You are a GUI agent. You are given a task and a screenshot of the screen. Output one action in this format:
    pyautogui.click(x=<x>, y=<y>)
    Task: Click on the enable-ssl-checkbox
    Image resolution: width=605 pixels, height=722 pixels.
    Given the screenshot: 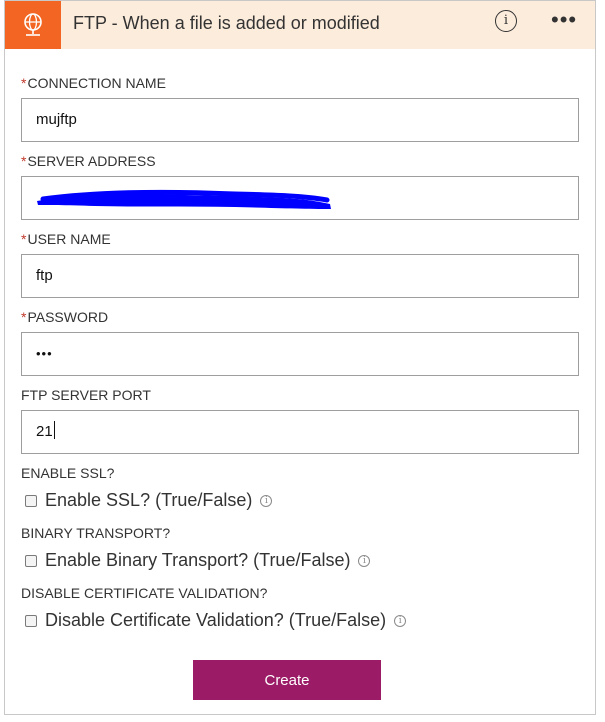 What is the action you would take?
    pyautogui.click(x=31, y=500)
    